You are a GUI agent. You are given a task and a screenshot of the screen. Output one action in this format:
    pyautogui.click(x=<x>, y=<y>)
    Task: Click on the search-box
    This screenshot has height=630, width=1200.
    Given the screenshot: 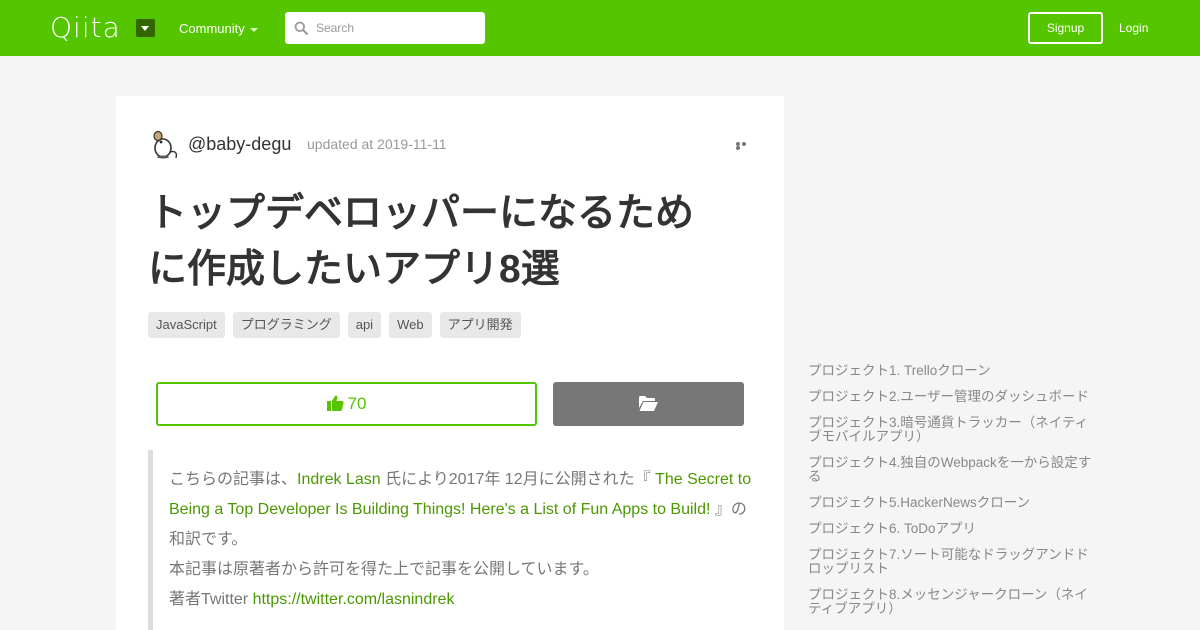 What is the action you would take?
    pyautogui.click(x=385, y=28)
    